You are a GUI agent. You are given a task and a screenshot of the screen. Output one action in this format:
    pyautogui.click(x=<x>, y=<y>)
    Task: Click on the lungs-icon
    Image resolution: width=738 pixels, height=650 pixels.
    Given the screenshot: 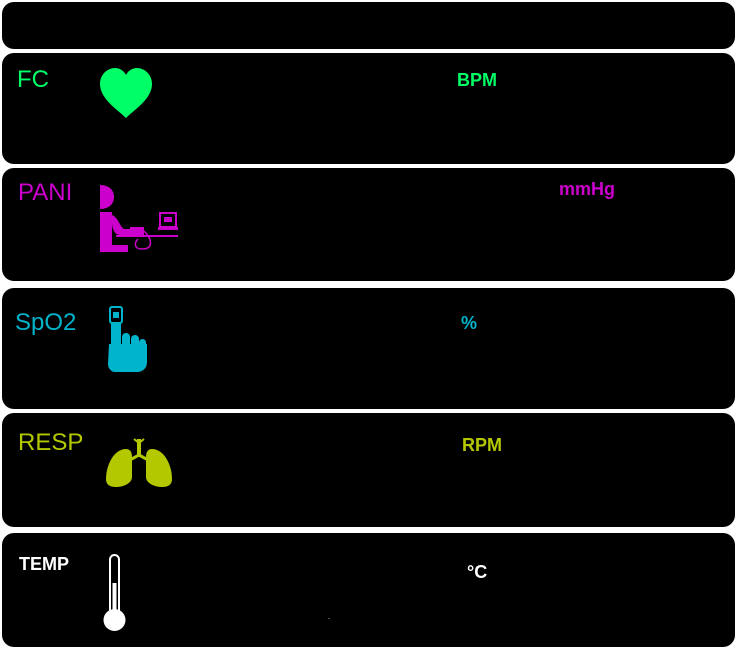 What is the action you would take?
    pyautogui.click(x=139, y=462)
    